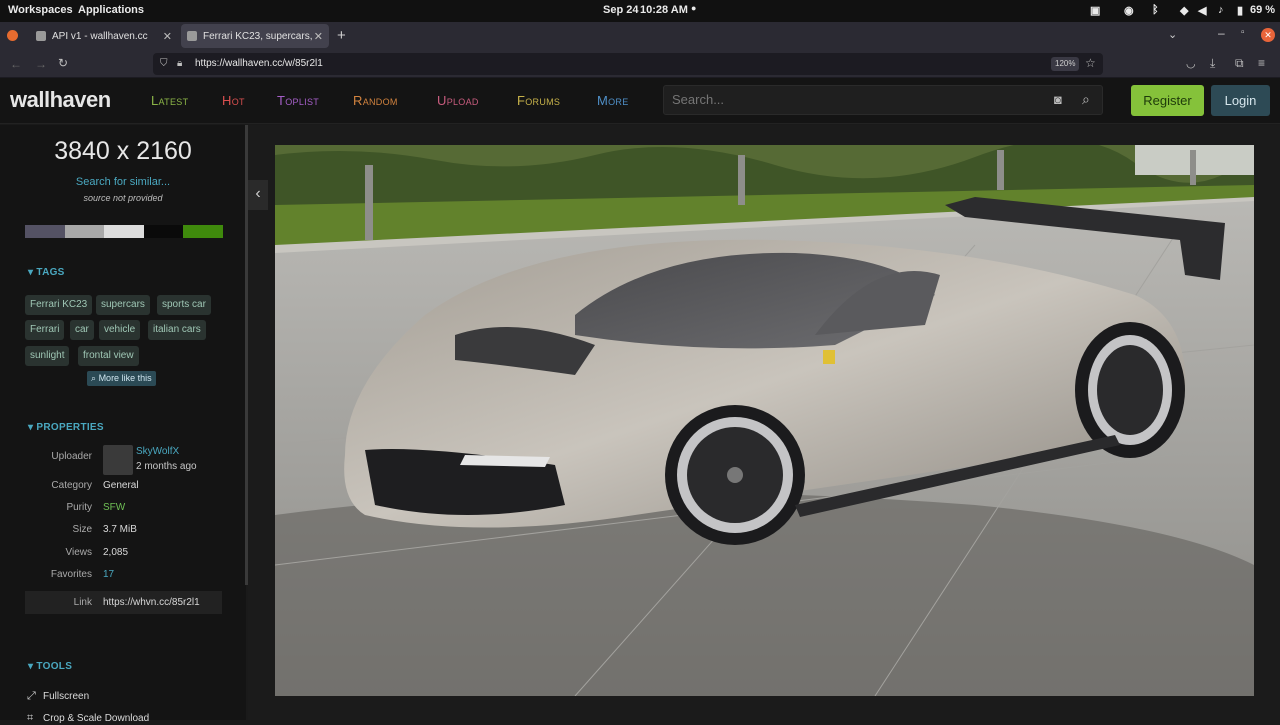  What do you see at coordinates (71, 574) in the screenshot?
I see `property-label: Favorites` at bounding box center [71, 574].